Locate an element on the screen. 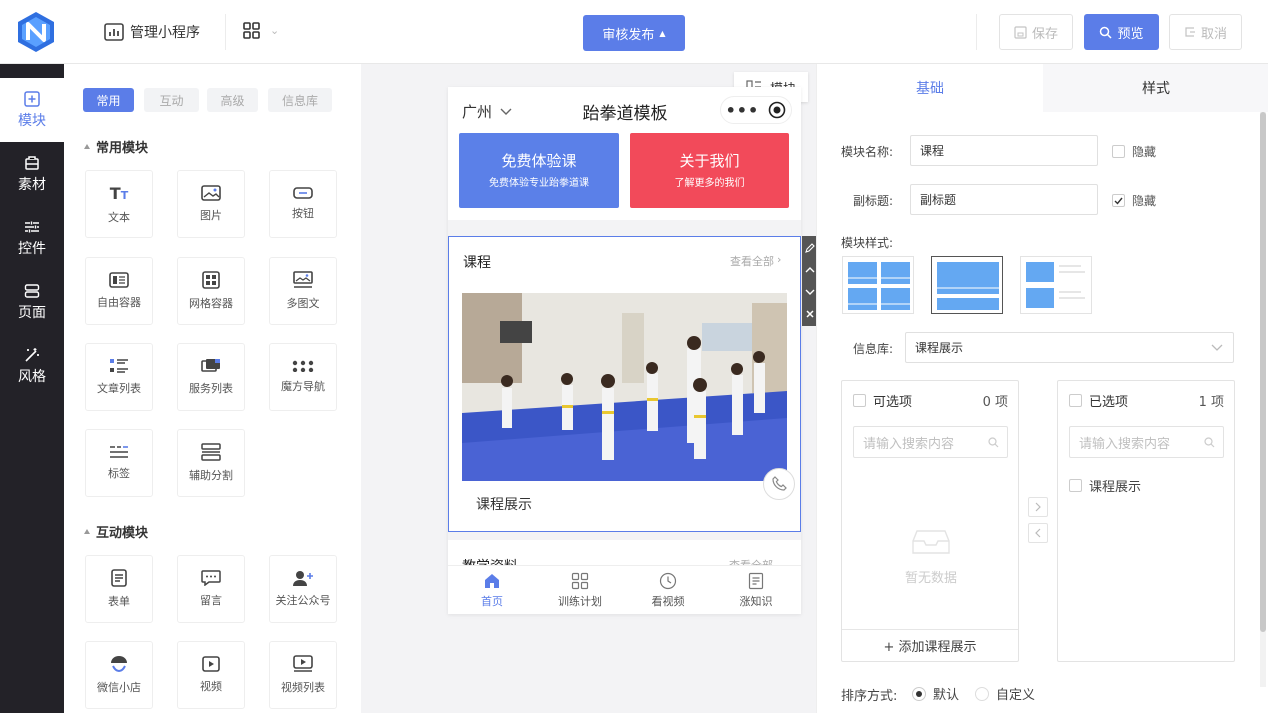 Image resolution: width=1268 pixels, height=713 pixels. tab-basic: 基础 is located at coordinates (930, 88).